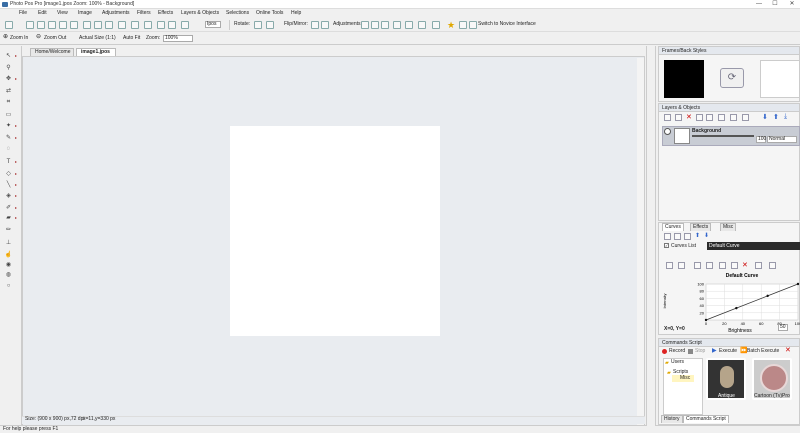  What do you see at coordinates (8, 185) in the screenshot?
I see `line-tool-icon: ╲` at bounding box center [8, 185].